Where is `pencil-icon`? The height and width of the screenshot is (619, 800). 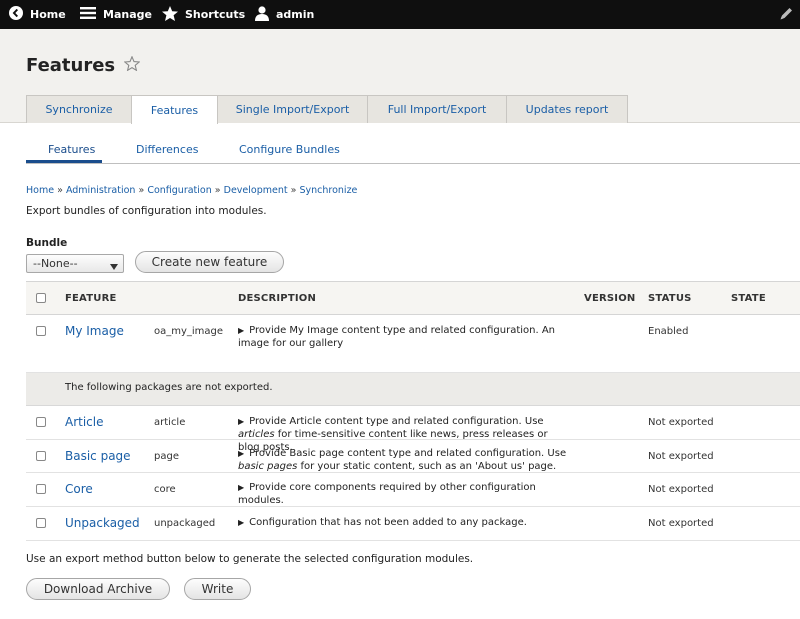 pencil-icon is located at coordinates (786, 15).